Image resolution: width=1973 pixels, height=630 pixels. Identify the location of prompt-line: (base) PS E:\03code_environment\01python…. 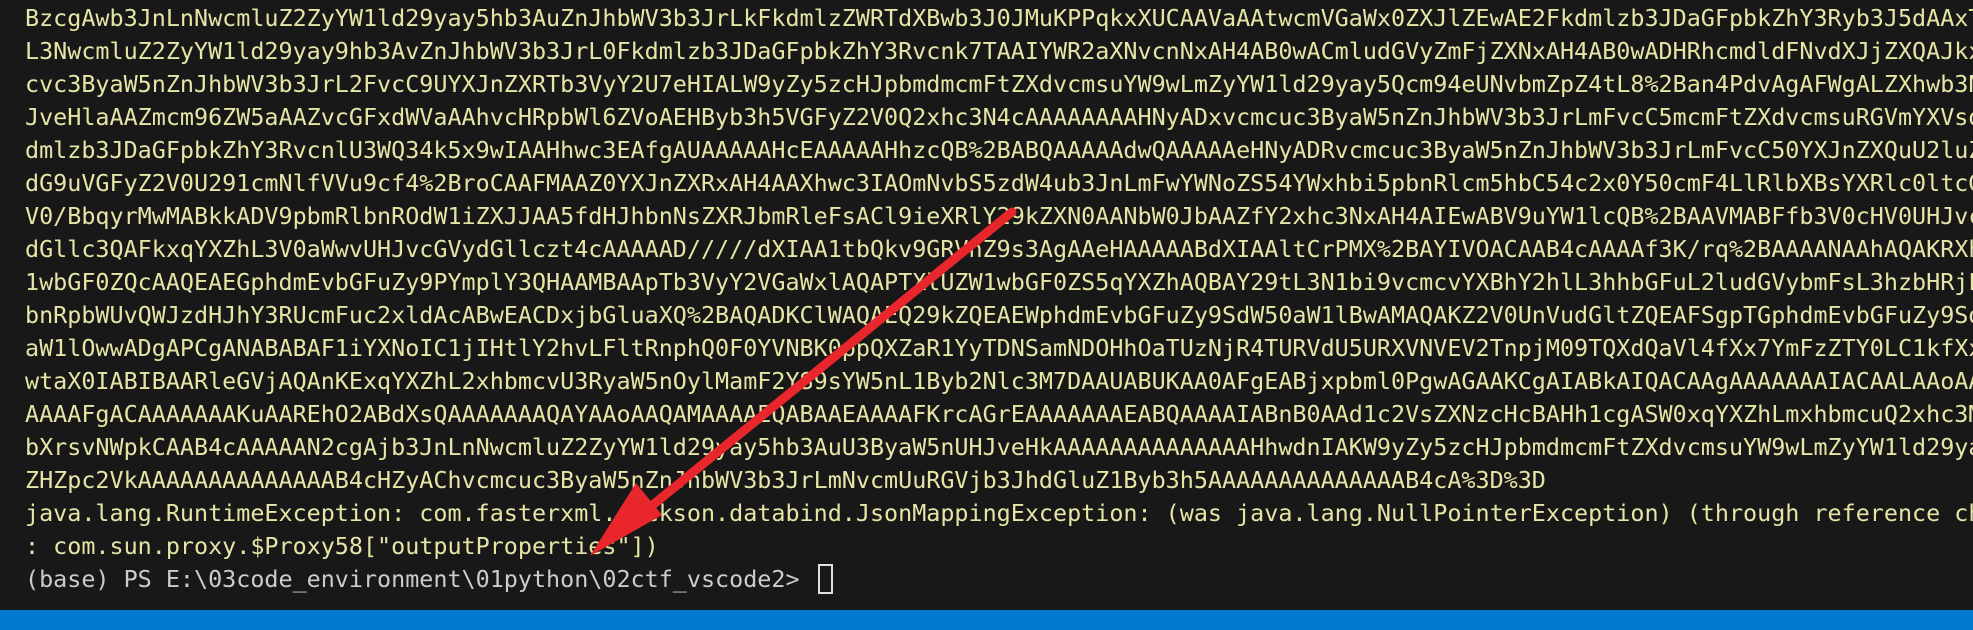
(429, 579).